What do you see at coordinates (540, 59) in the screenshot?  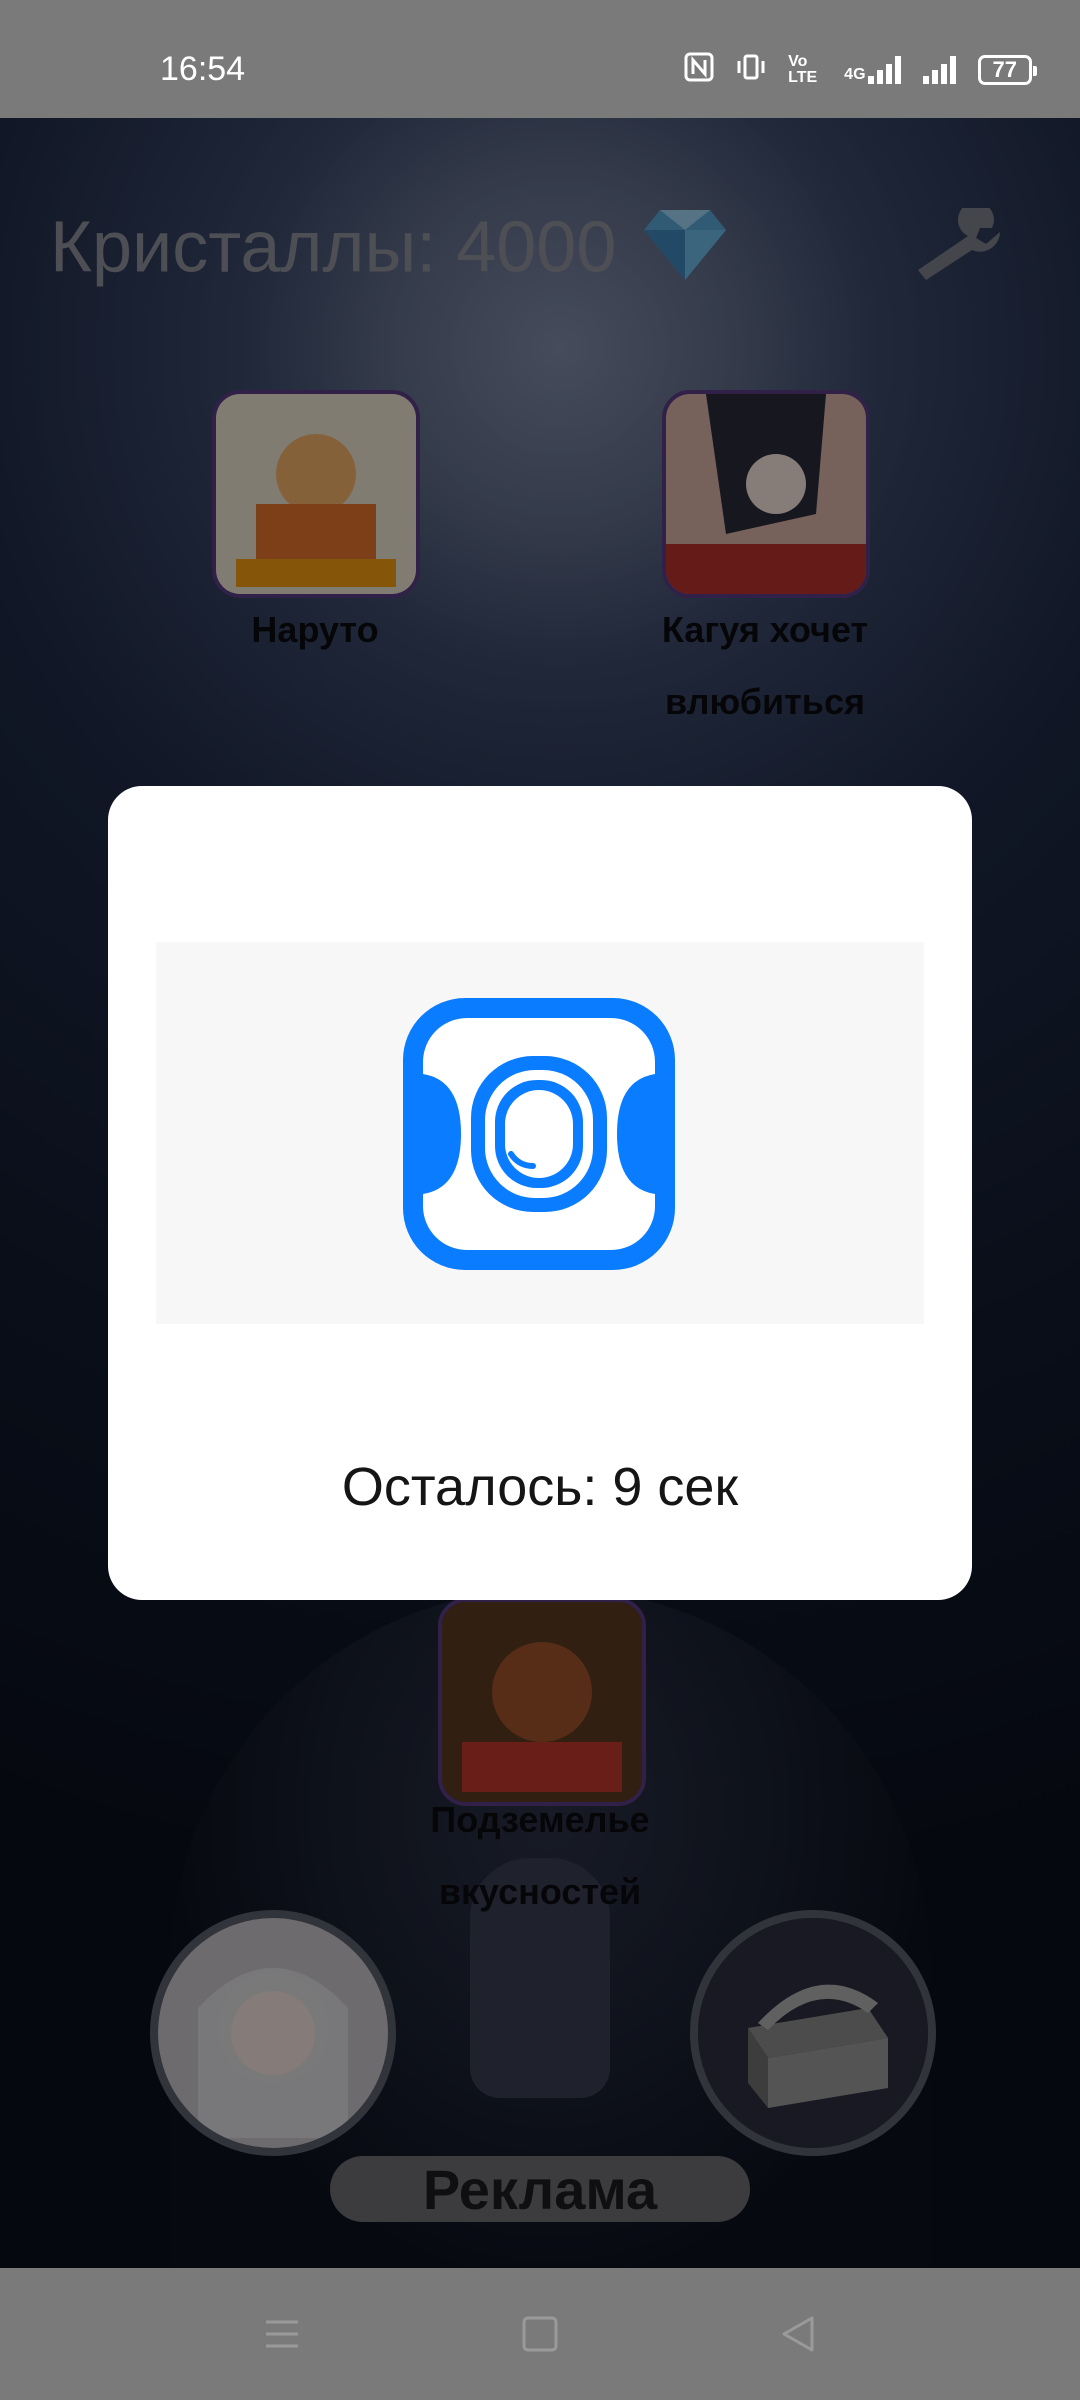 I see `status-bar: 16:54 Vo LTE 4G 77` at bounding box center [540, 59].